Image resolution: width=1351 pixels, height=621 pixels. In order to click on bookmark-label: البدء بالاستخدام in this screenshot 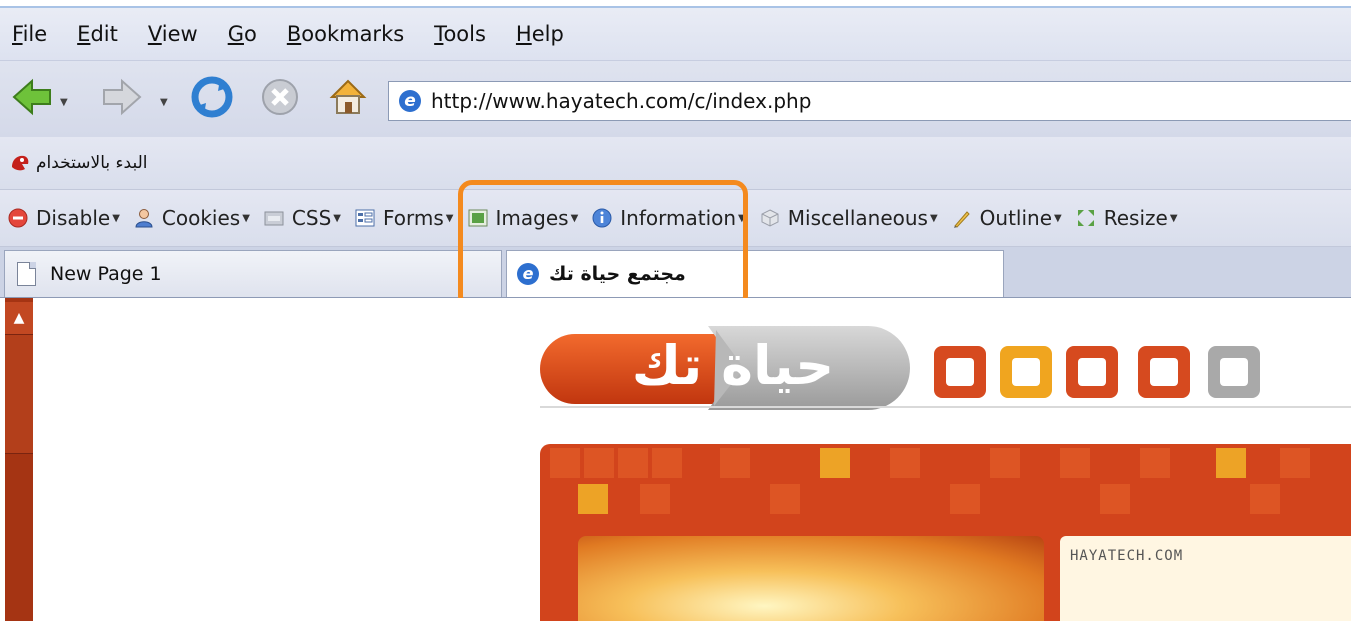, I will do `click(92, 163)`.